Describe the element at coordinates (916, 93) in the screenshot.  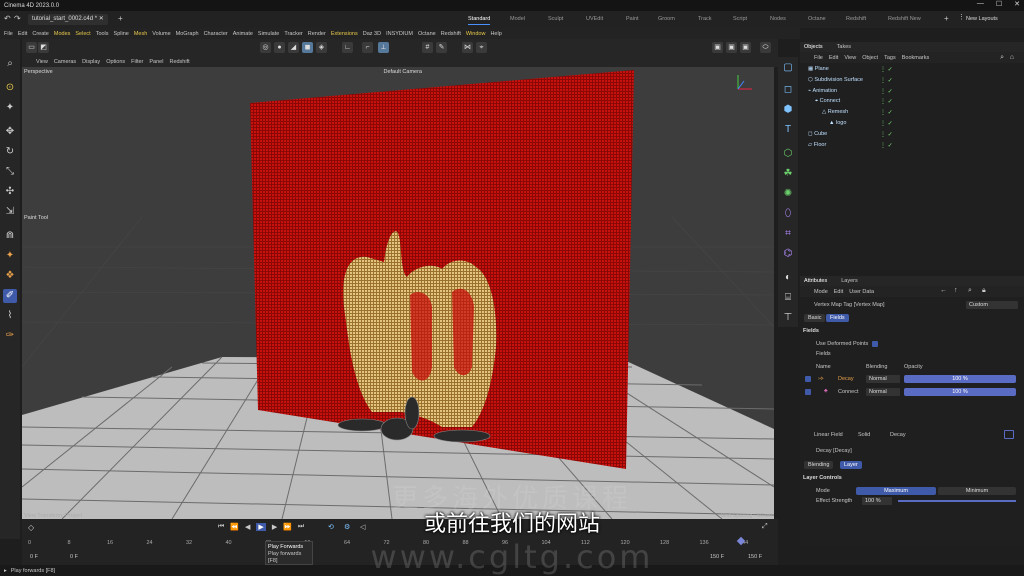
I see `object-row: ⌁ Animation ⋮ ✓` at that location.